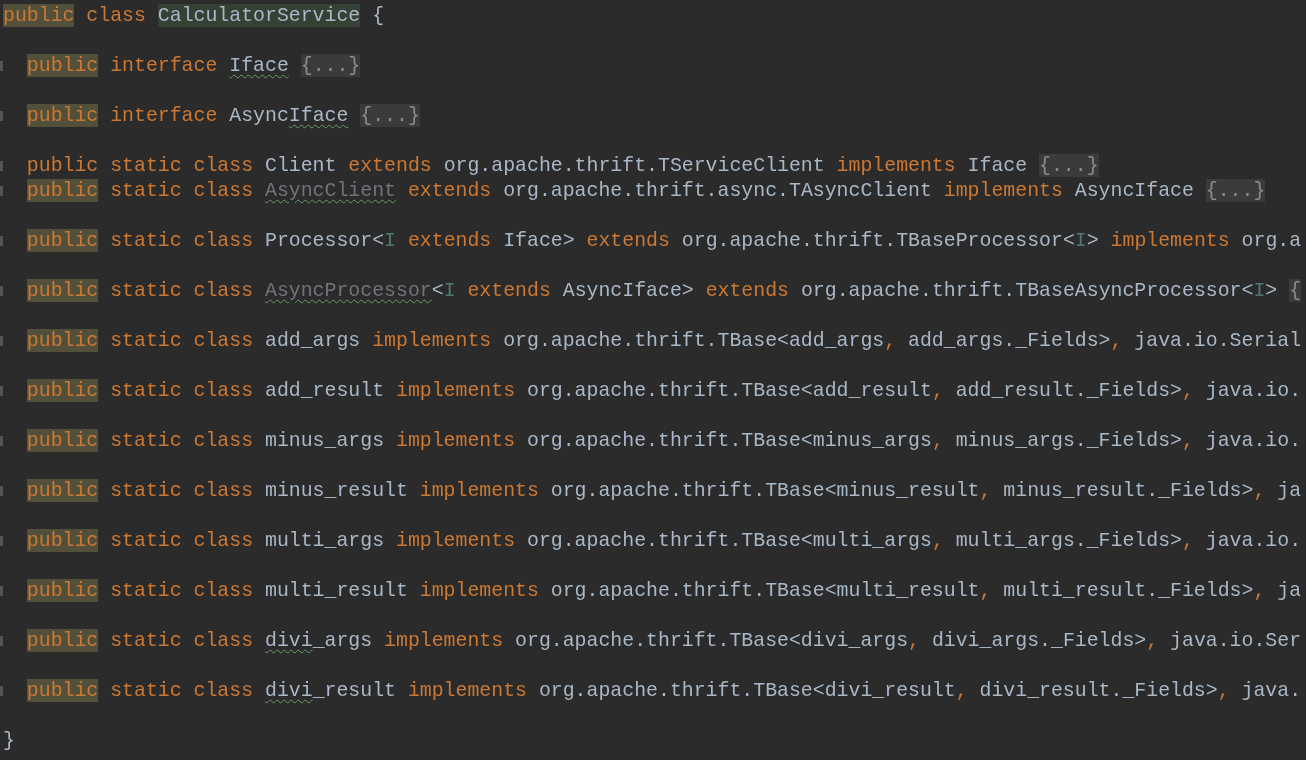  Describe the element at coordinates (663, 690) in the screenshot. I see `code-line: public static class divi_result implements org.apache.thrift.TBase<divi_result, divi_result._Fields>, java.` at that location.